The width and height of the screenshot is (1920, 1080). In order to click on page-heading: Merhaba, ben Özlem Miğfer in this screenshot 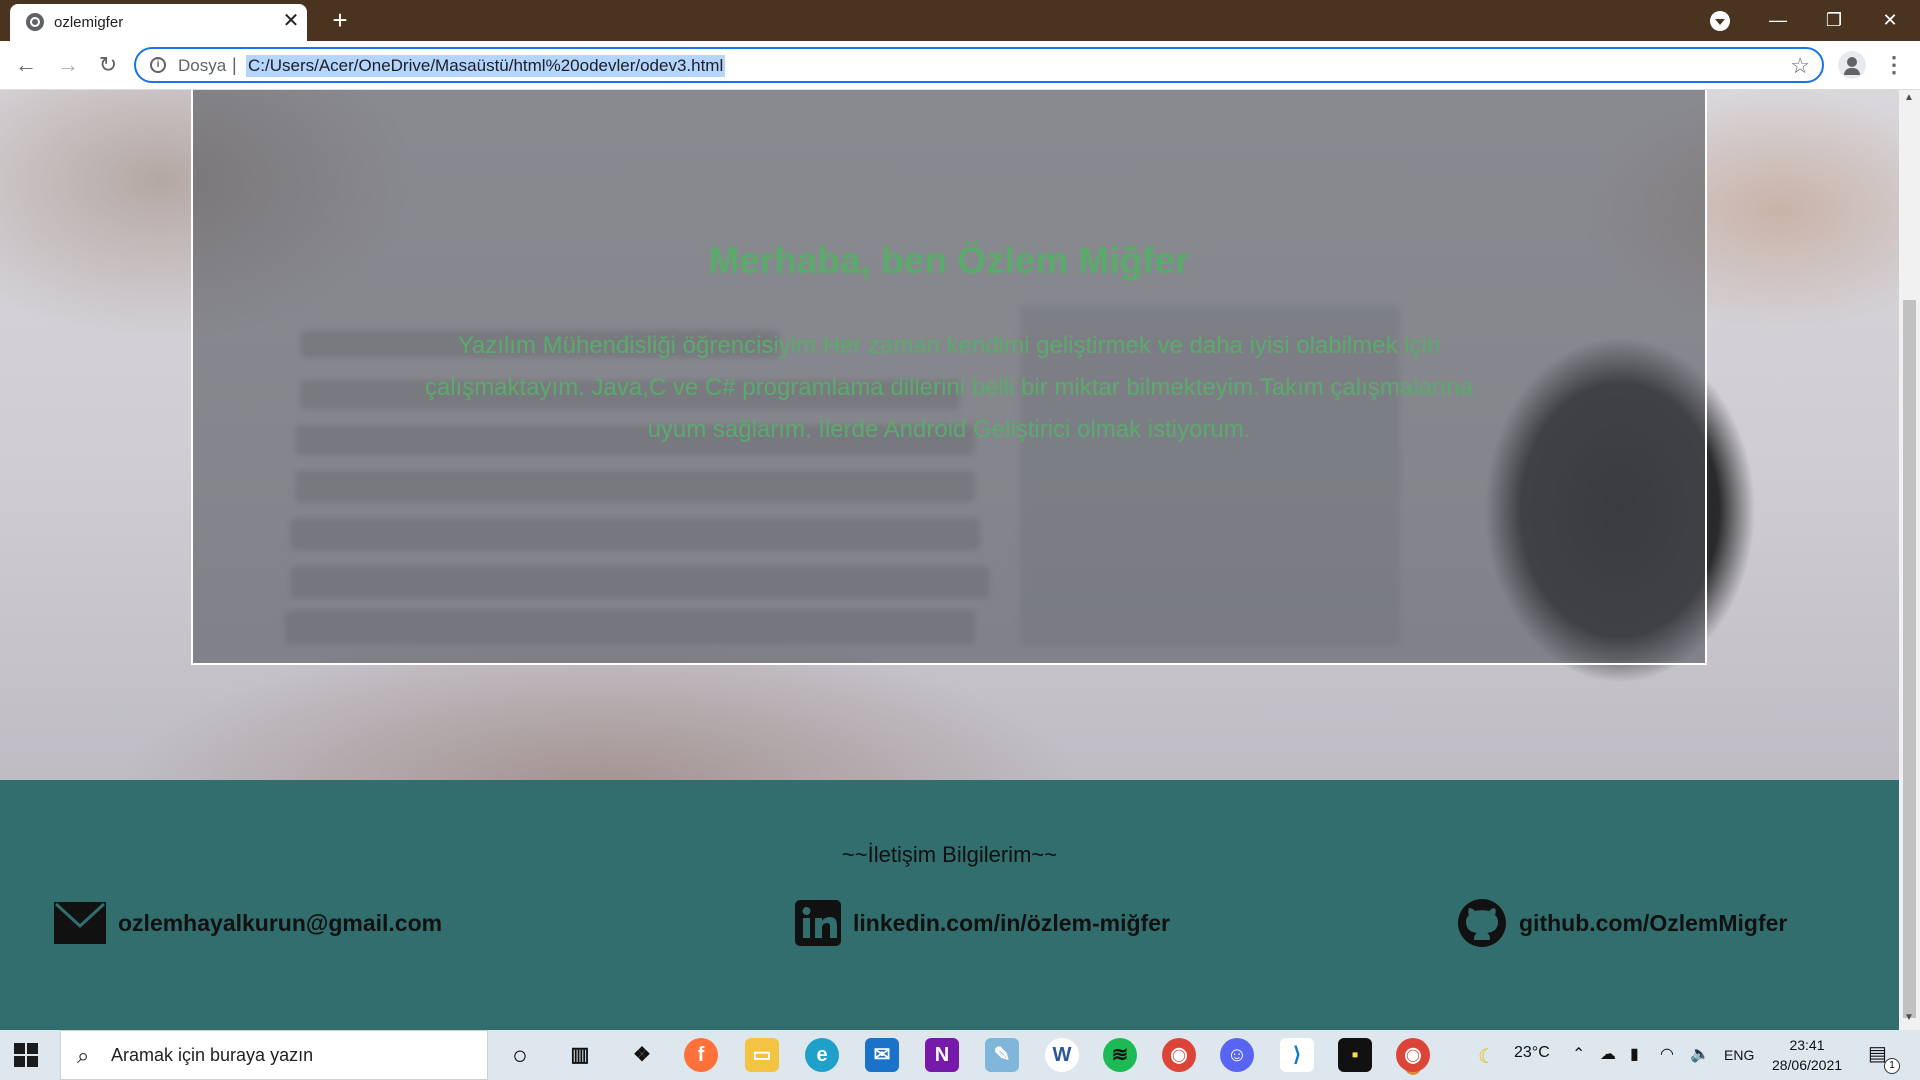, I will do `click(949, 260)`.